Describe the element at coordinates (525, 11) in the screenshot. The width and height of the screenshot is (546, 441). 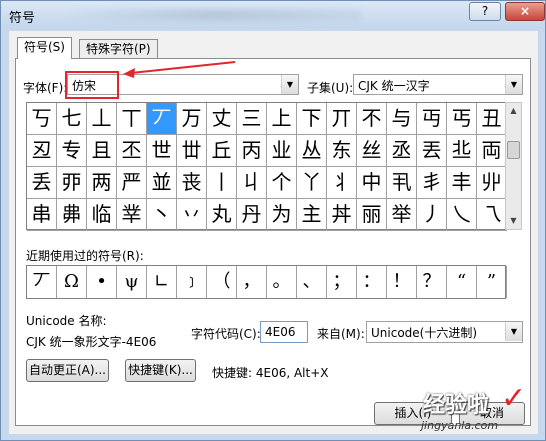
I see `close-button: ×` at that location.